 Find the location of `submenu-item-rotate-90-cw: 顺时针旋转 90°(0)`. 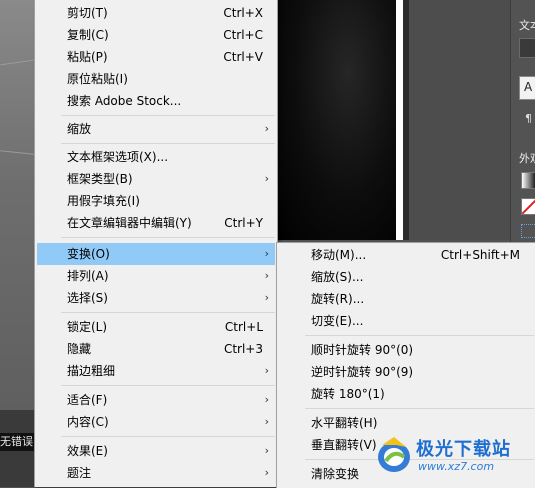

submenu-item-rotate-90-cw: 顺时针旋转 90°(0) is located at coordinates (406, 350).